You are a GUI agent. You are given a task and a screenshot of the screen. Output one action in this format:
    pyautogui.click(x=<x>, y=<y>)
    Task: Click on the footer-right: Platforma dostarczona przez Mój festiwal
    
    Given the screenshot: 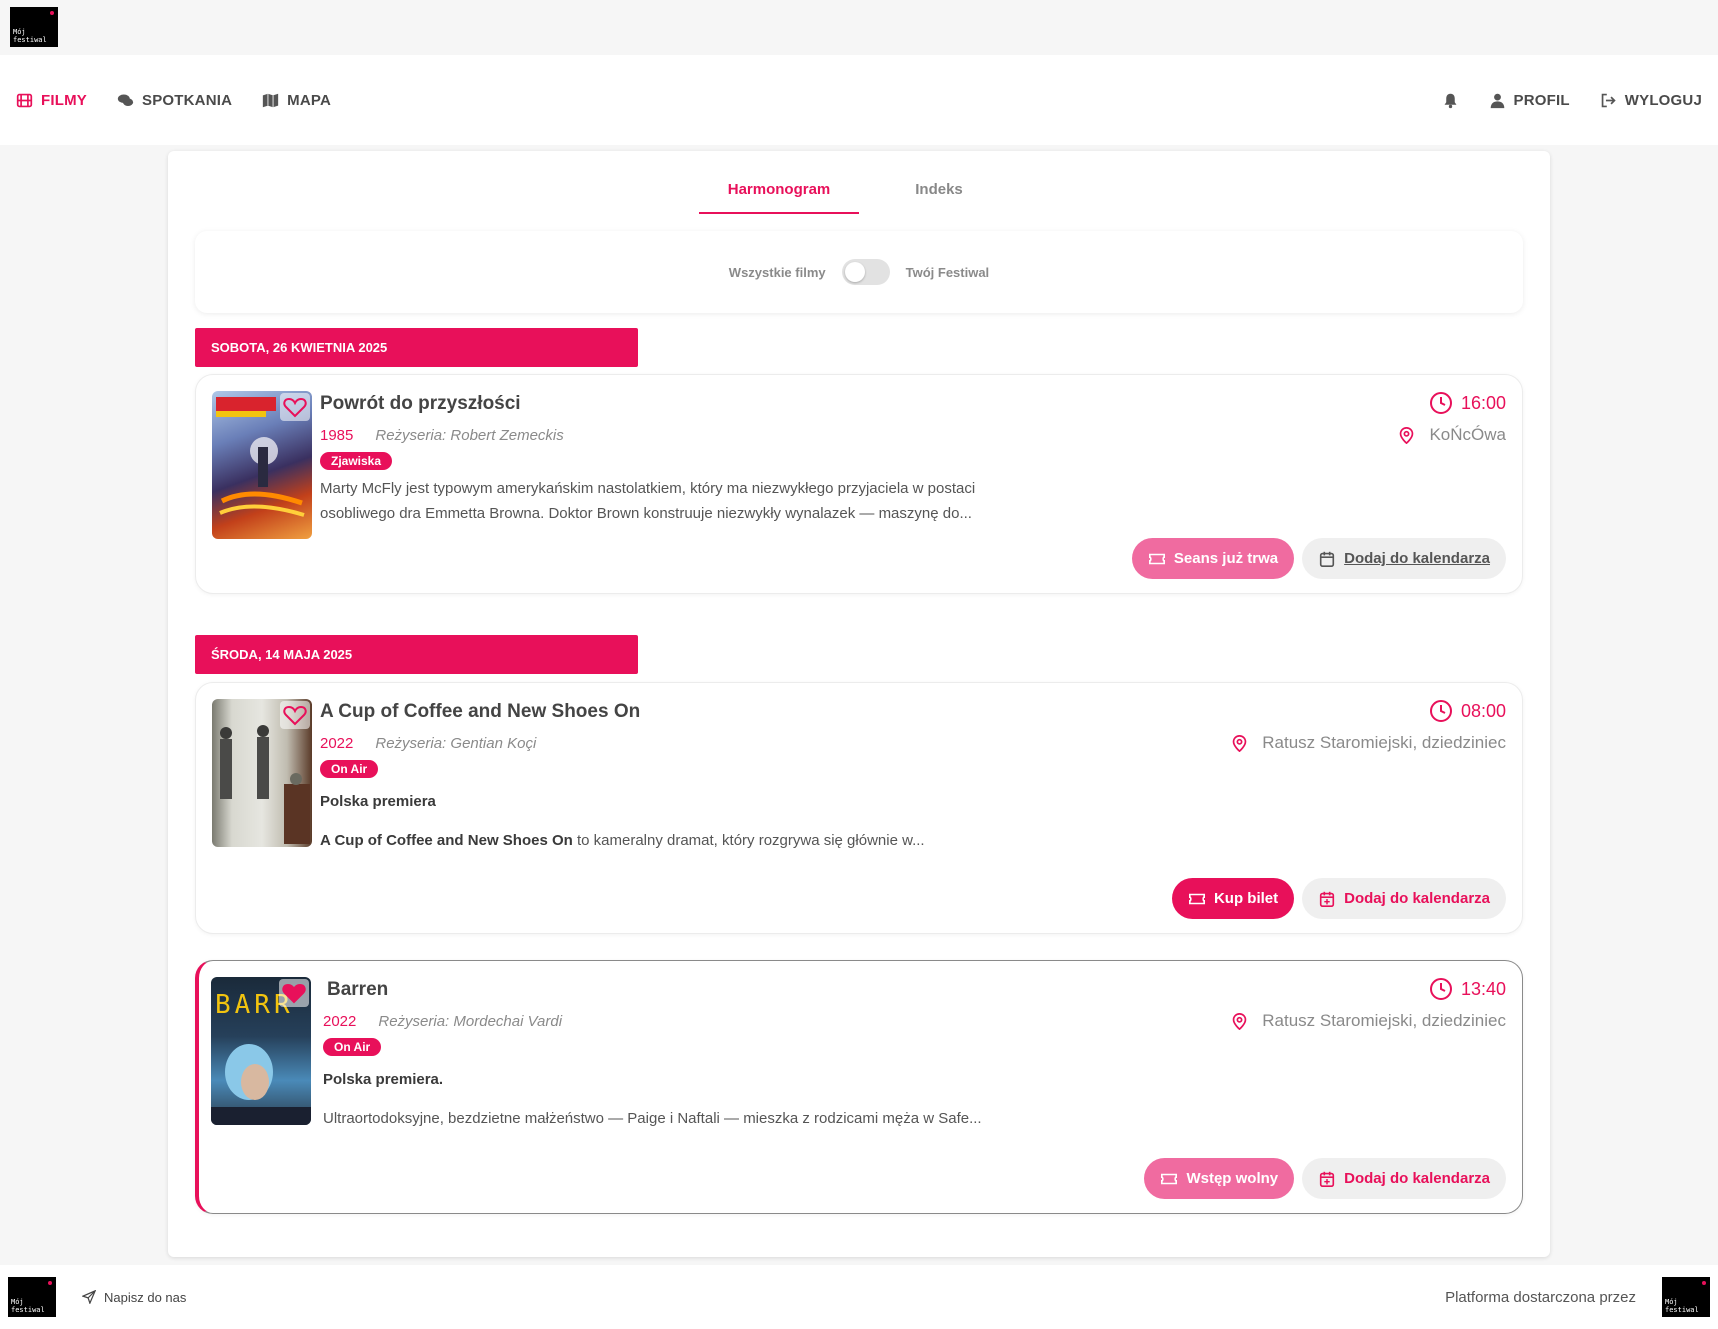 What is the action you would take?
    pyautogui.click(x=1577, y=1297)
    